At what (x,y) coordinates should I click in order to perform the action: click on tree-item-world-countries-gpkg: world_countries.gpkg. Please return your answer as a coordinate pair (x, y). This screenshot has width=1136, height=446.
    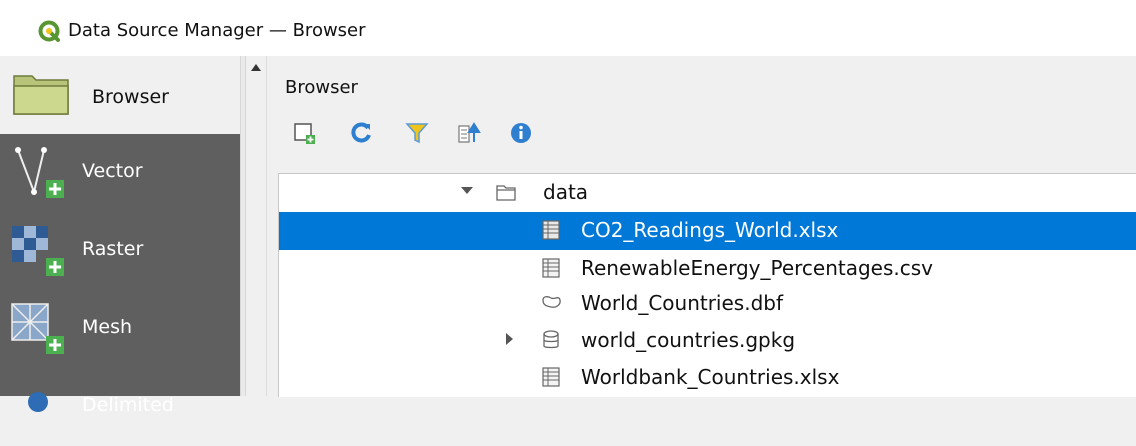
    Looking at the image, I should click on (707, 341).